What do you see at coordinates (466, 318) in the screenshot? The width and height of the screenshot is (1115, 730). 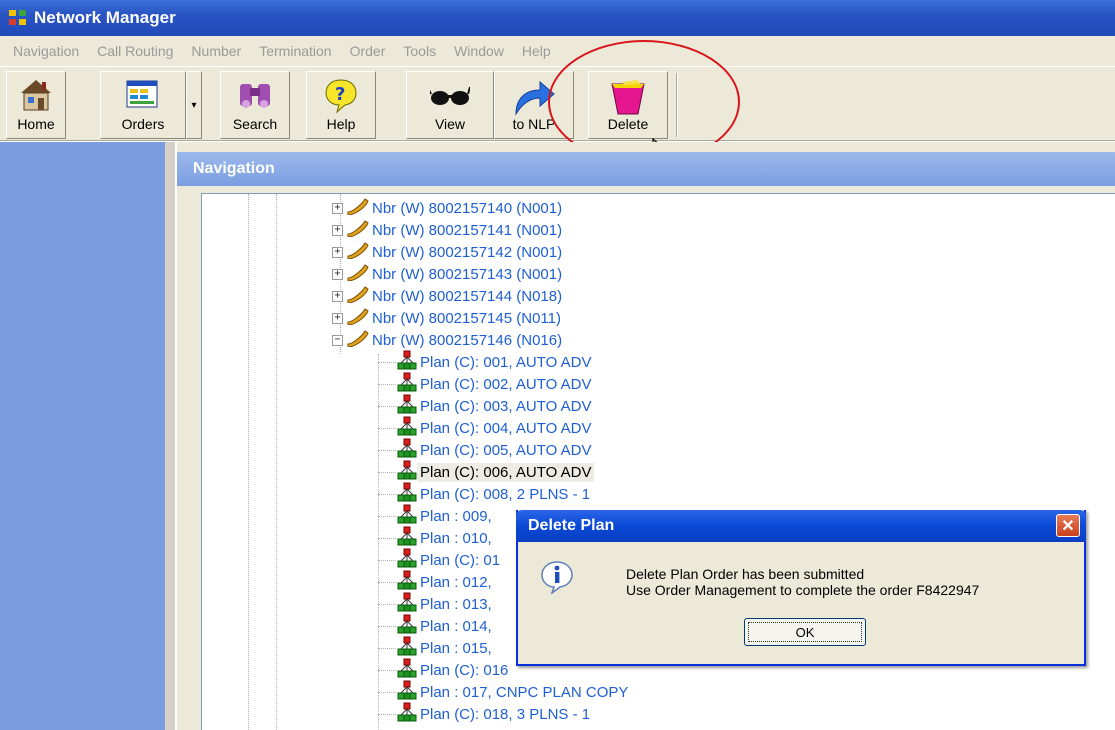 I see `tree-item-label: Nbr (W) 8002157145 (N011)` at bounding box center [466, 318].